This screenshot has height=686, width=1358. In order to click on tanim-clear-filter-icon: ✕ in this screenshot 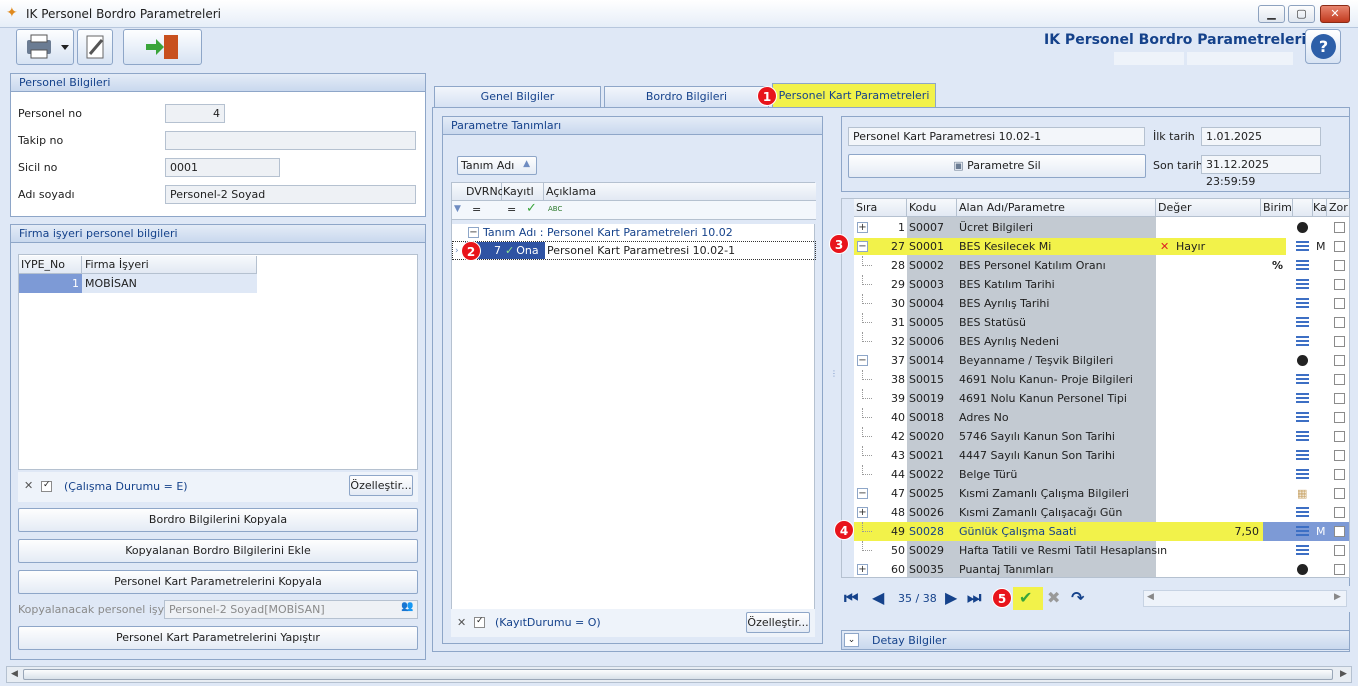, I will do `click(461, 622)`.